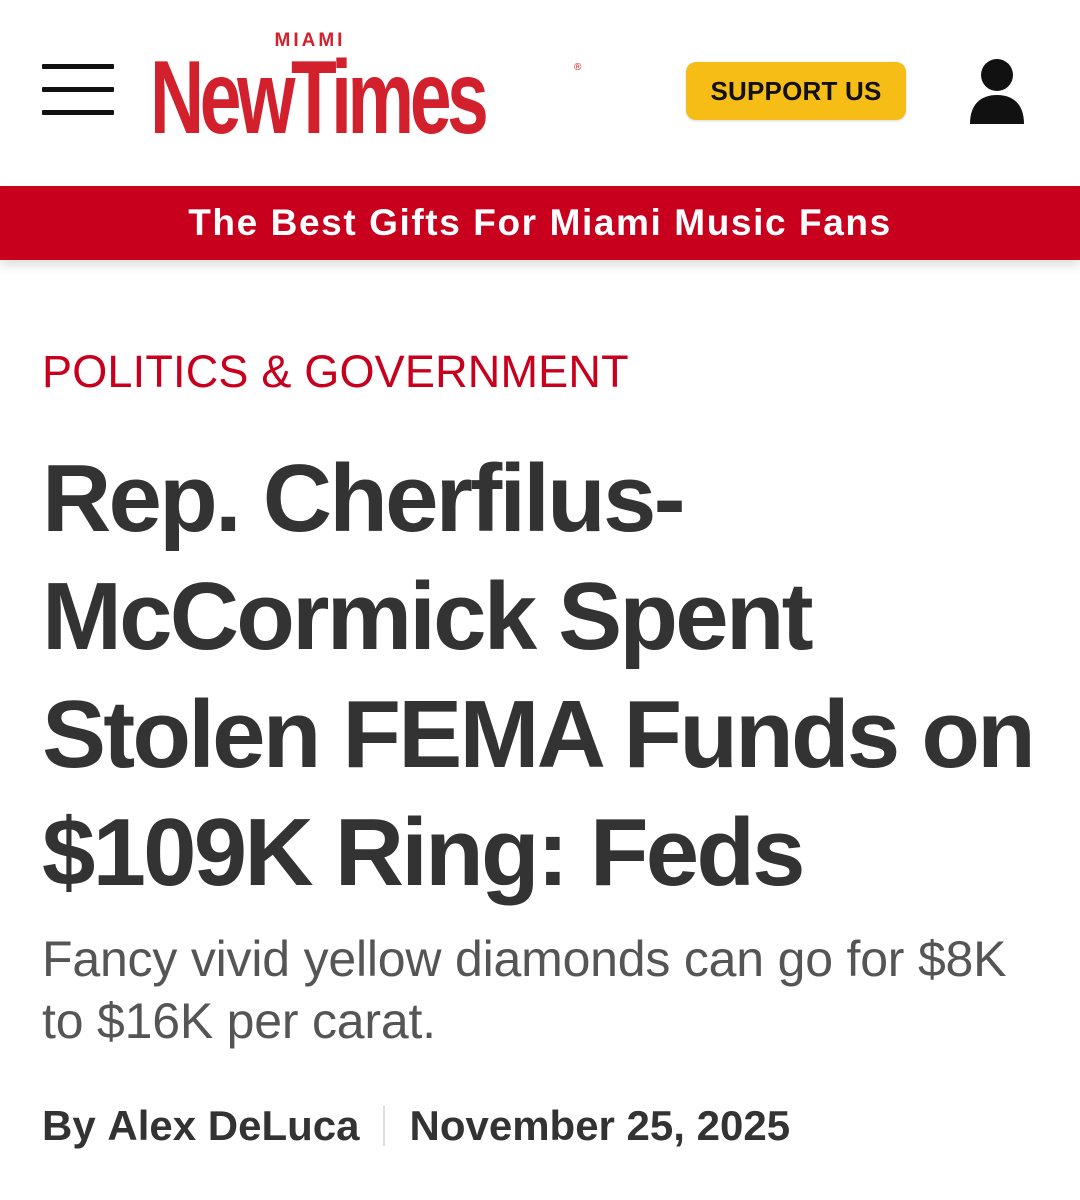  Describe the element at coordinates (335, 372) in the screenshot. I see `article-category: POLITICS & GOVERNMENT` at that location.